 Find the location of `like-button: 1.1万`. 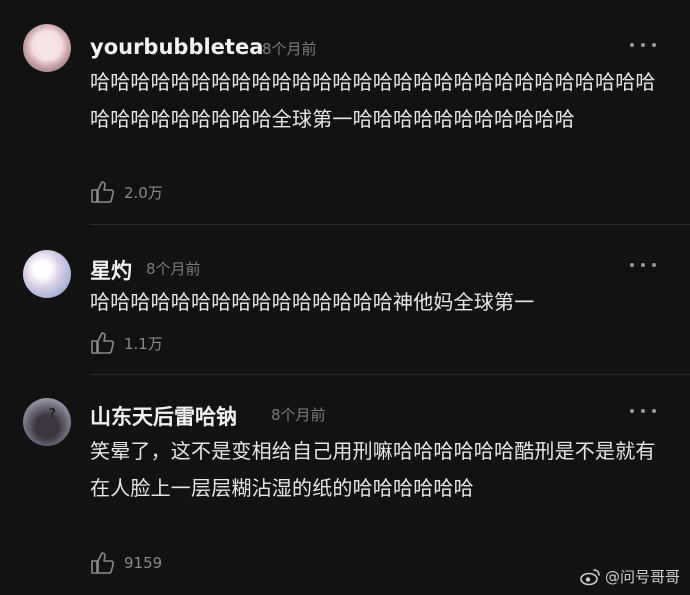

like-button: 1.1万 is located at coordinates (126, 343).